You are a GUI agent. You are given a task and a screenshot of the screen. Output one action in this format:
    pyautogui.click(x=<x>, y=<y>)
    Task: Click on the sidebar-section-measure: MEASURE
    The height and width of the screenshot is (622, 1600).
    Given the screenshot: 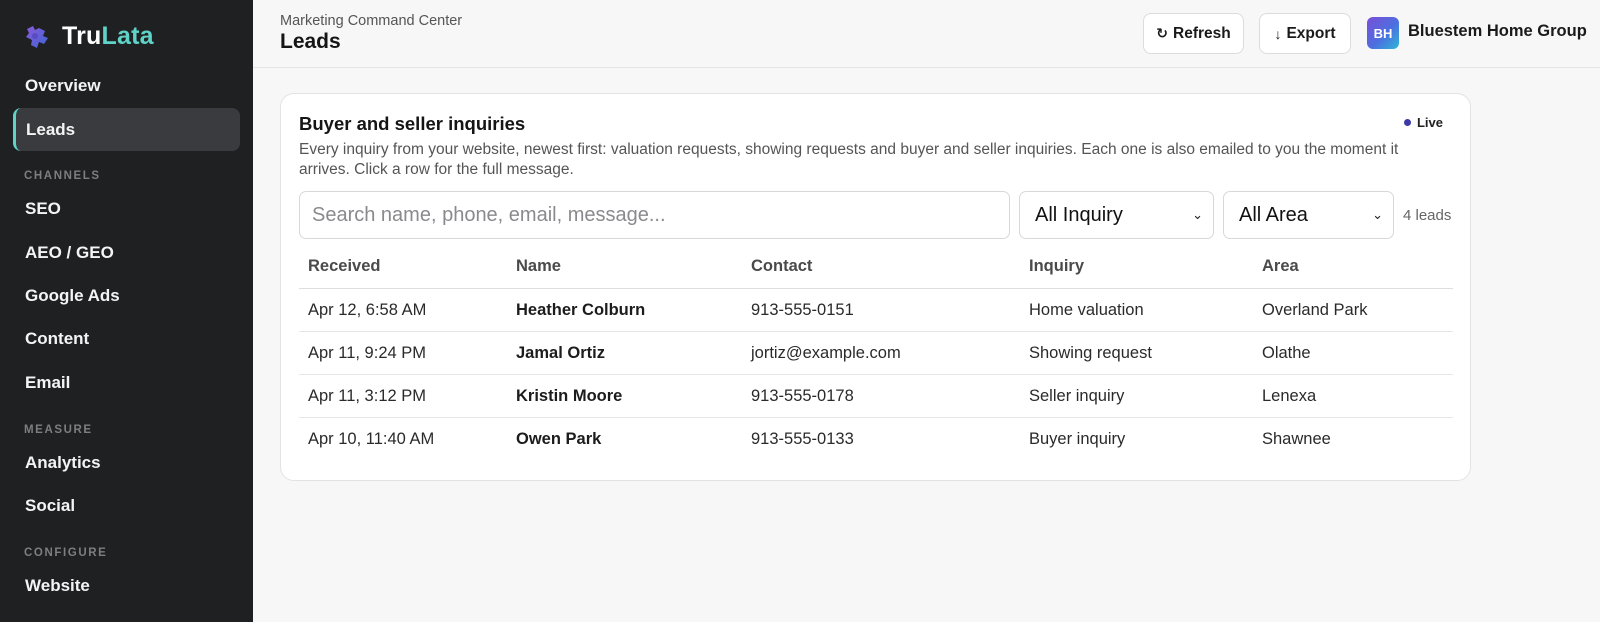 What is the action you would take?
    pyautogui.click(x=58, y=430)
    